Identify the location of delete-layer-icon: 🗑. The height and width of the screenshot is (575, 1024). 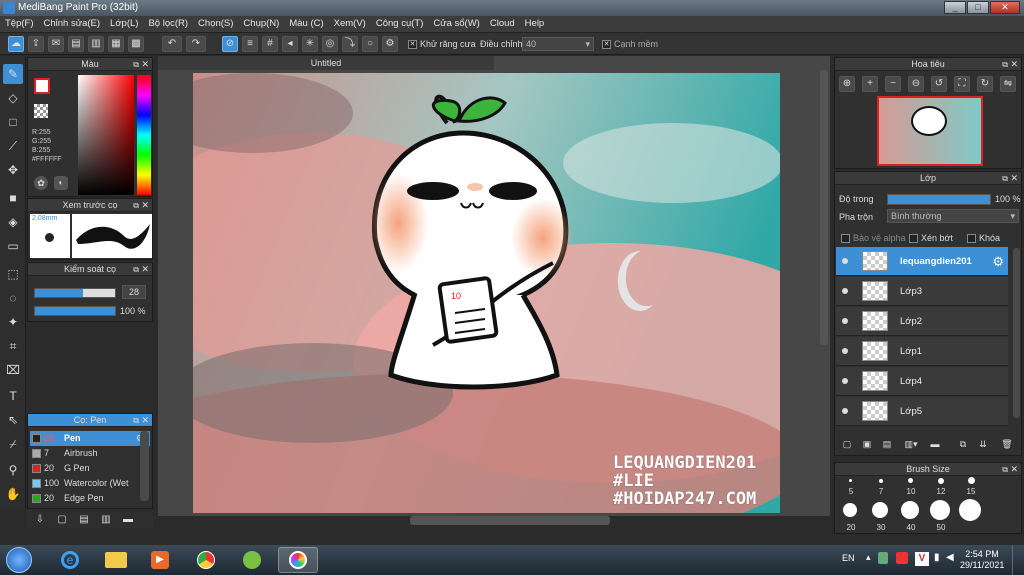
(1007, 444).